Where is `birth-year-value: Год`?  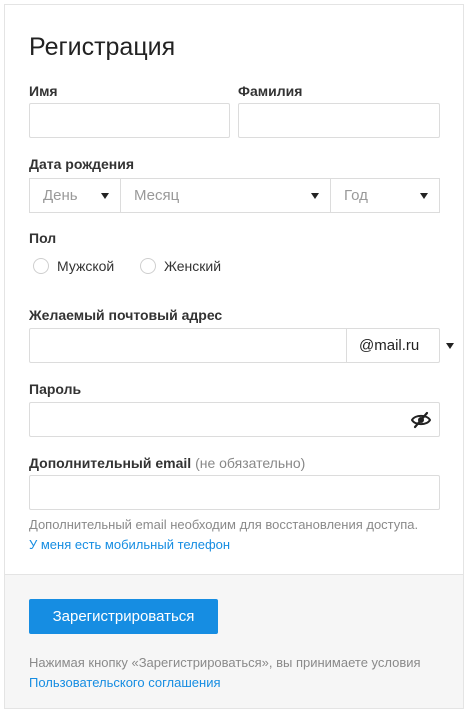 birth-year-value: Год is located at coordinates (356, 195).